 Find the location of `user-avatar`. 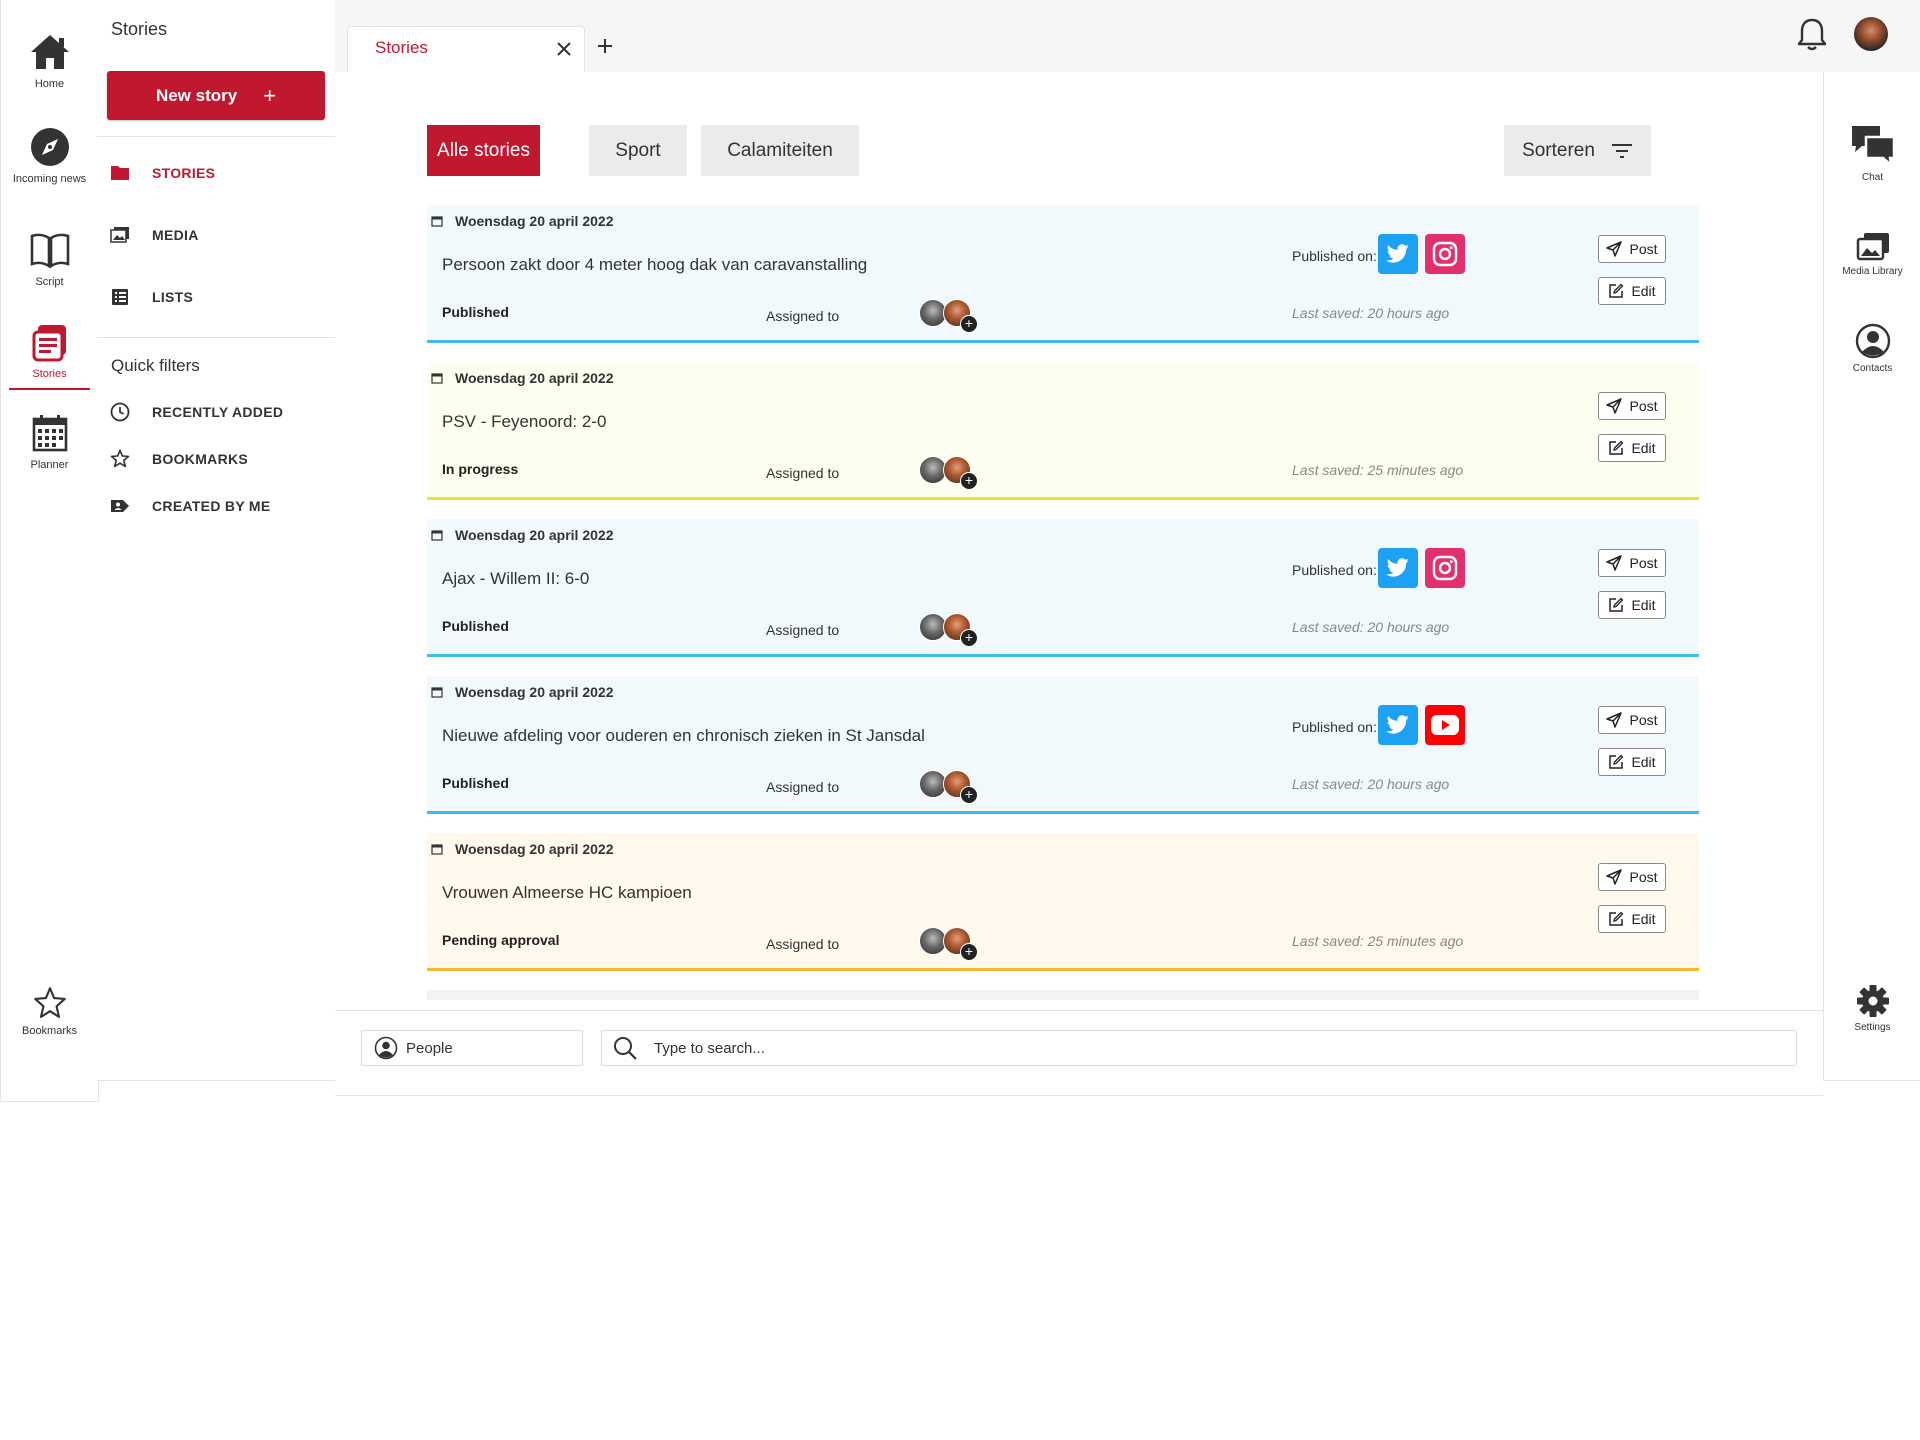

user-avatar is located at coordinates (1871, 34).